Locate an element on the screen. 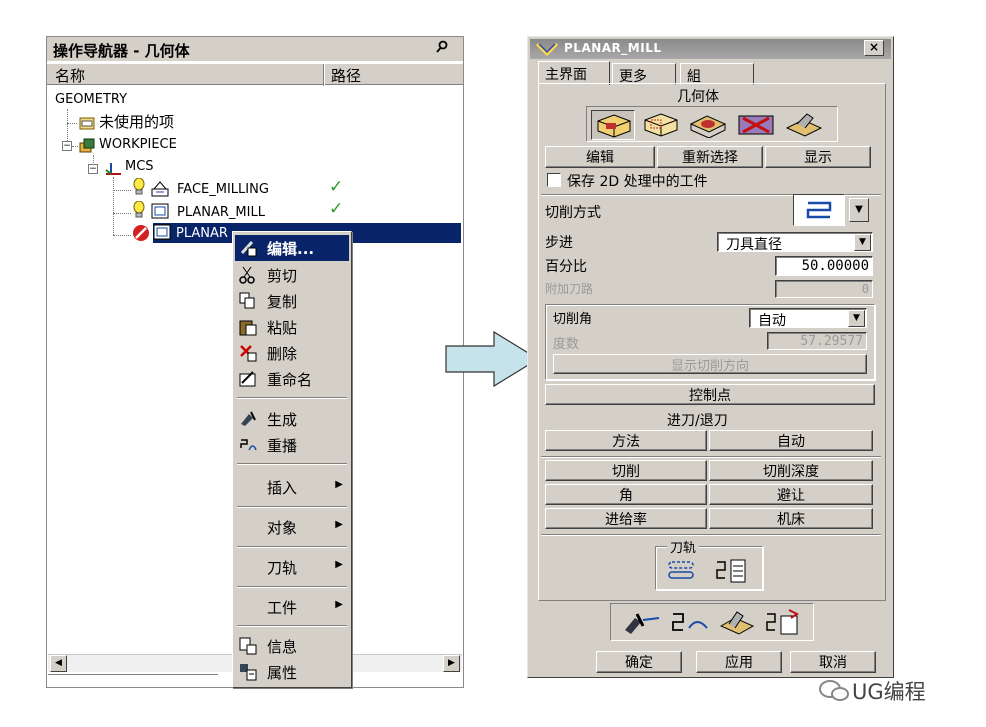 The height and width of the screenshot is (727, 986). pin-icon is located at coordinates (442, 49).